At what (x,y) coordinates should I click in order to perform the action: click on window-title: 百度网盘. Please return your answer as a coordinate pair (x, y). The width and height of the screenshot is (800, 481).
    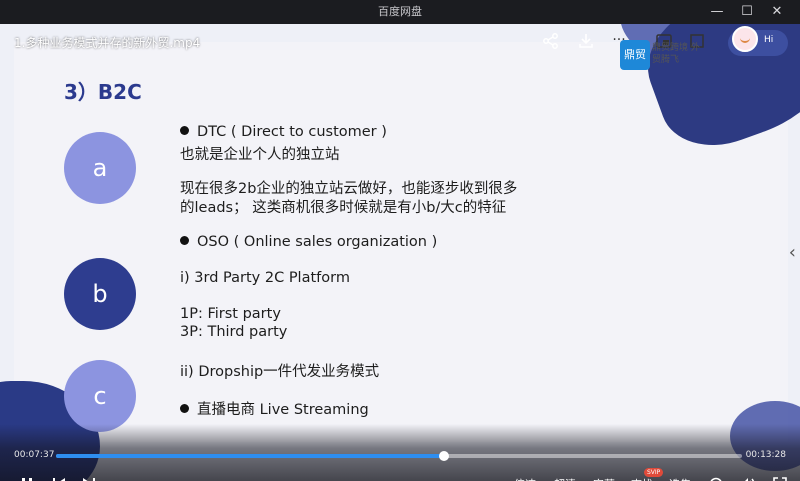
    Looking at the image, I should click on (400, 11).